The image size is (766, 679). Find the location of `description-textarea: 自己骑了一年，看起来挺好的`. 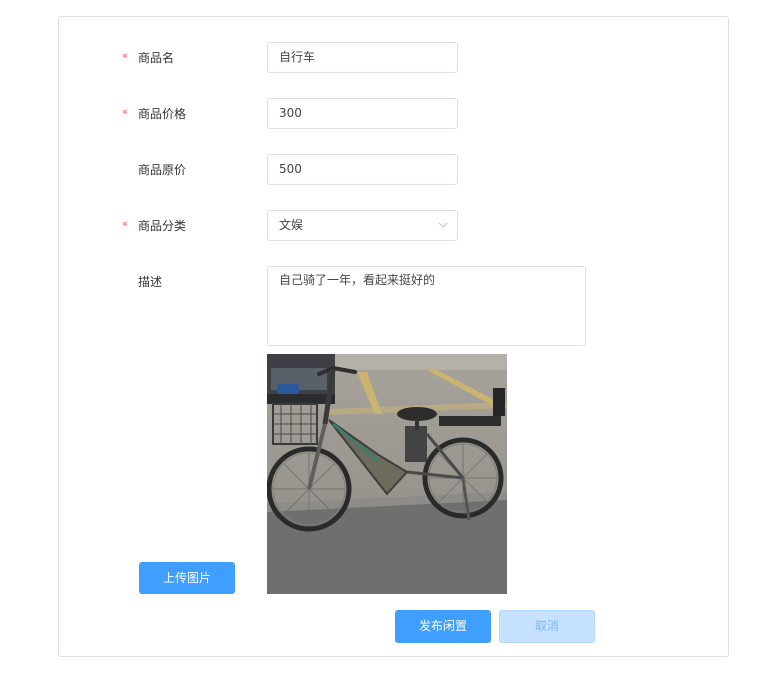

description-textarea: 自己骑了一年，看起来挺好的 is located at coordinates (426, 306).